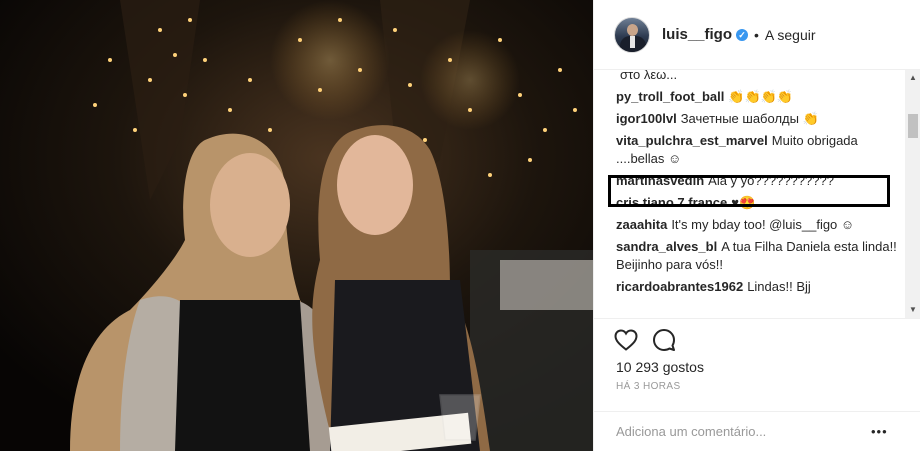 The width and height of the screenshot is (920, 451). I want to click on comment-text: Ala y yo???????????, so click(771, 180).